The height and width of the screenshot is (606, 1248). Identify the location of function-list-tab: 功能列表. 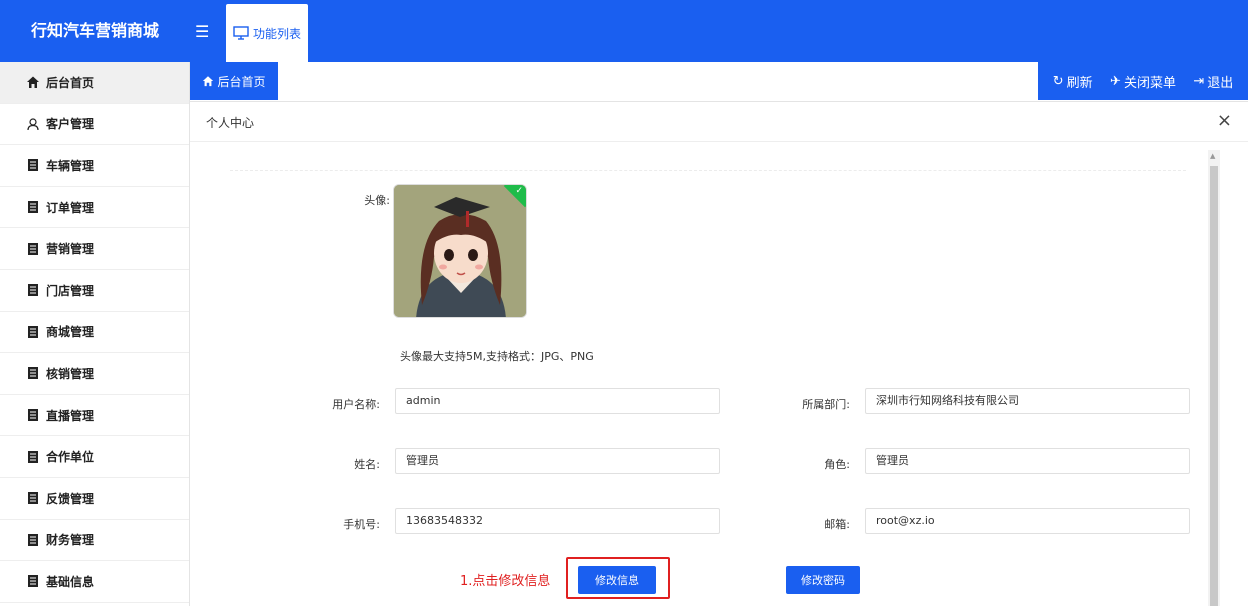
(267, 33).